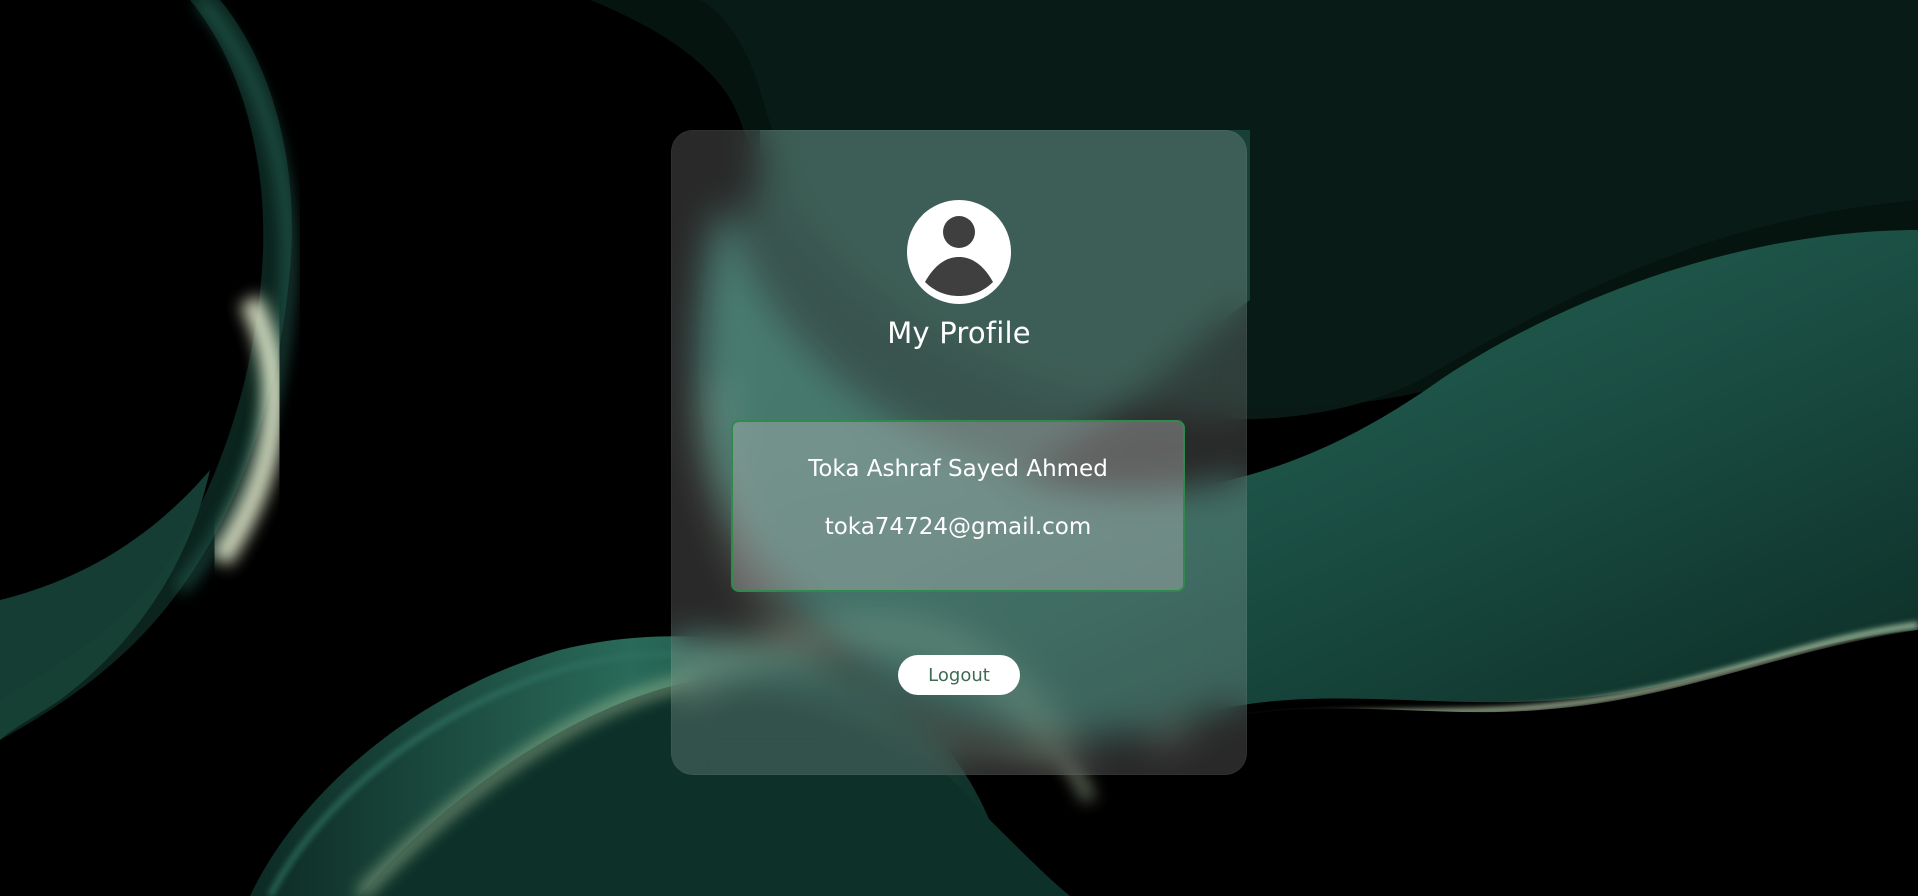  What do you see at coordinates (959, 252) in the screenshot?
I see `user-circle-icon` at bounding box center [959, 252].